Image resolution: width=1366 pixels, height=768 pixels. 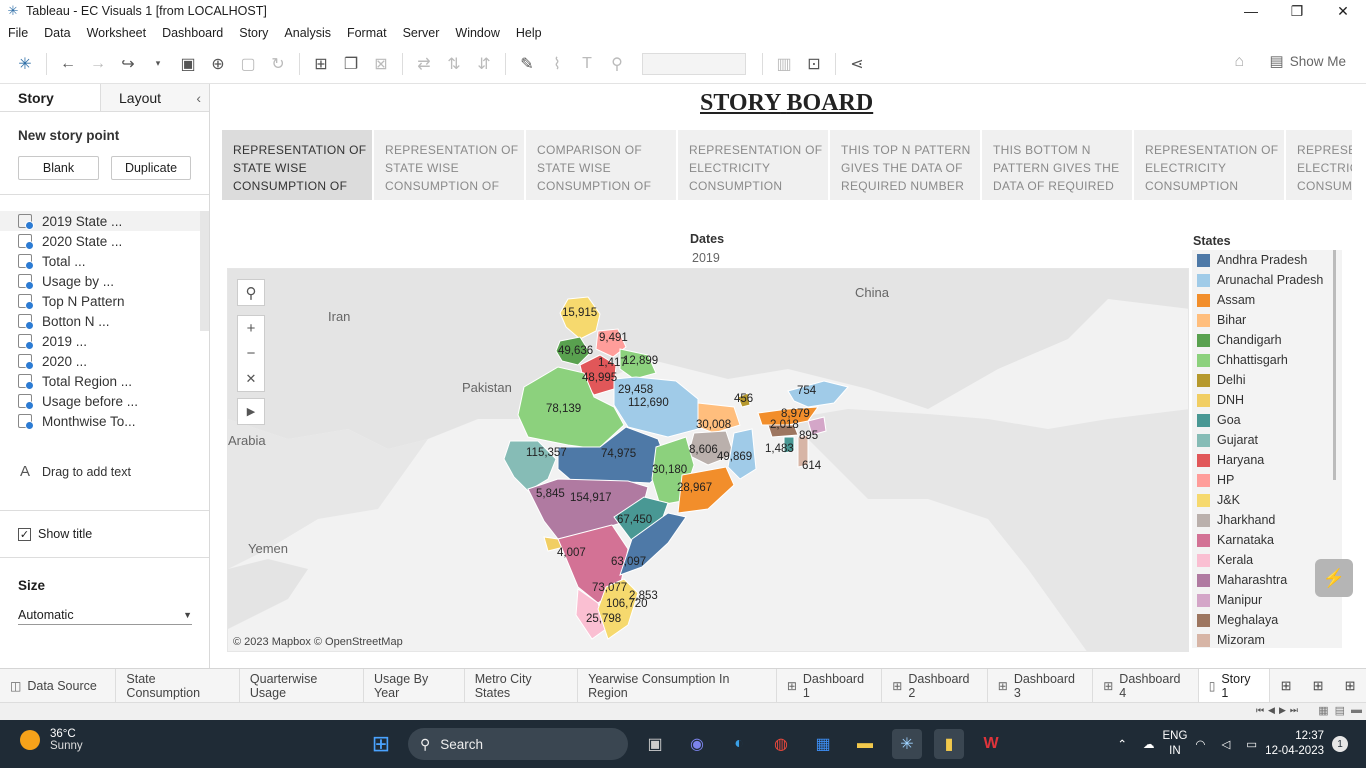 What do you see at coordinates (218, 64) in the screenshot?
I see `new-data-source-icon: ⊕` at bounding box center [218, 64].